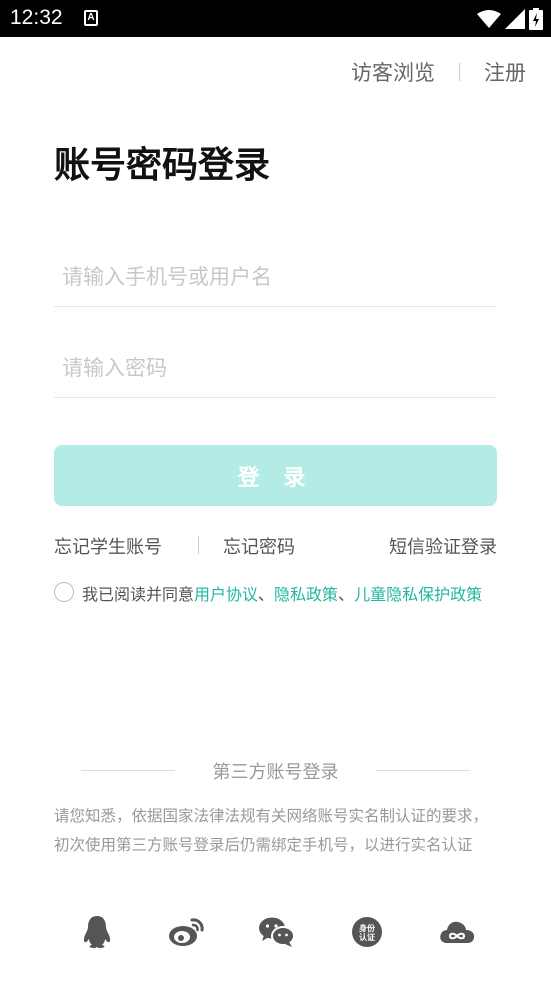 The width and height of the screenshot is (551, 981). I want to click on page-title: 账号密码登录, so click(162, 165).